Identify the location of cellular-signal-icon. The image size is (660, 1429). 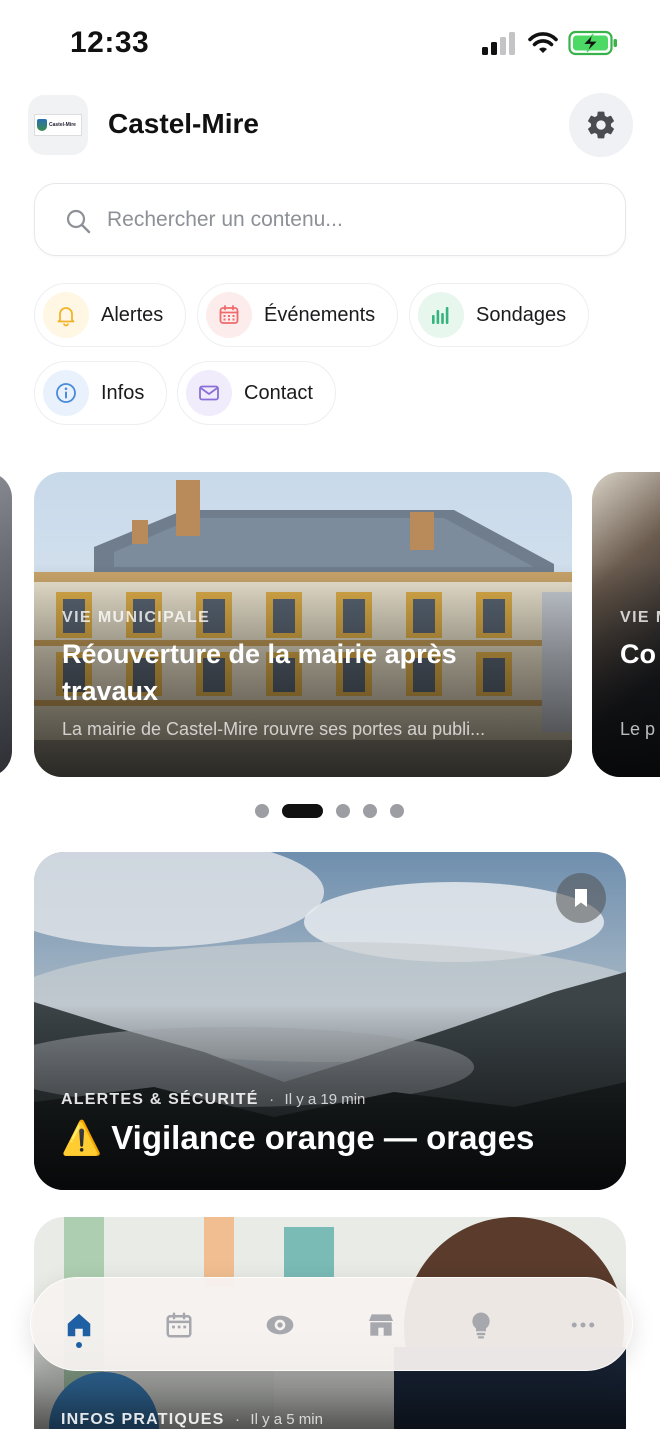
(498, 43).